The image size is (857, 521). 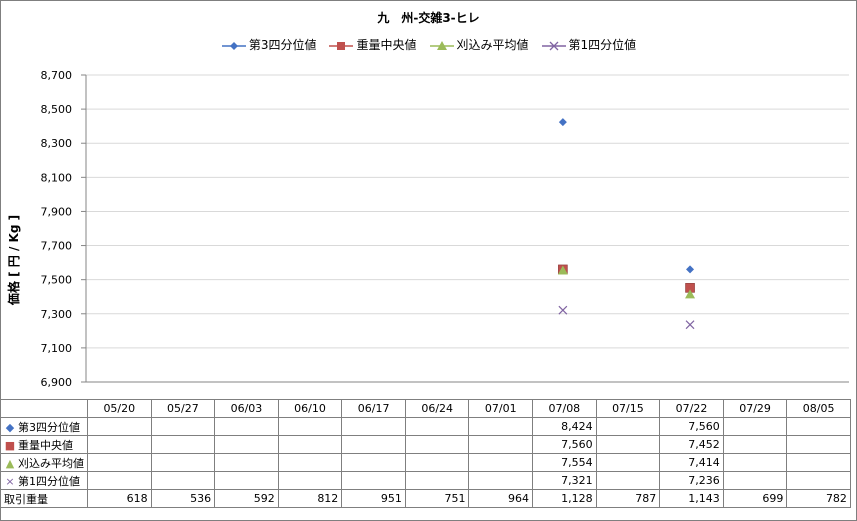 What do you see at coordinates (818, 408) in the screenshot?
I see `x-category-label: 08/05` at bounding box center [818, 408].